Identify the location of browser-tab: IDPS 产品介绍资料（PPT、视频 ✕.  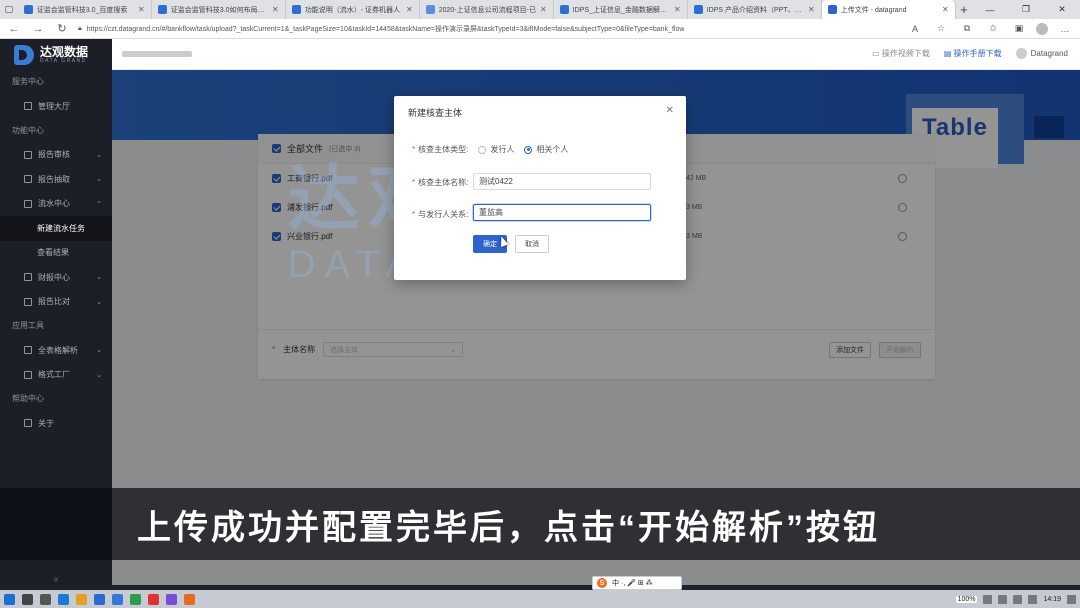
(755, 9).